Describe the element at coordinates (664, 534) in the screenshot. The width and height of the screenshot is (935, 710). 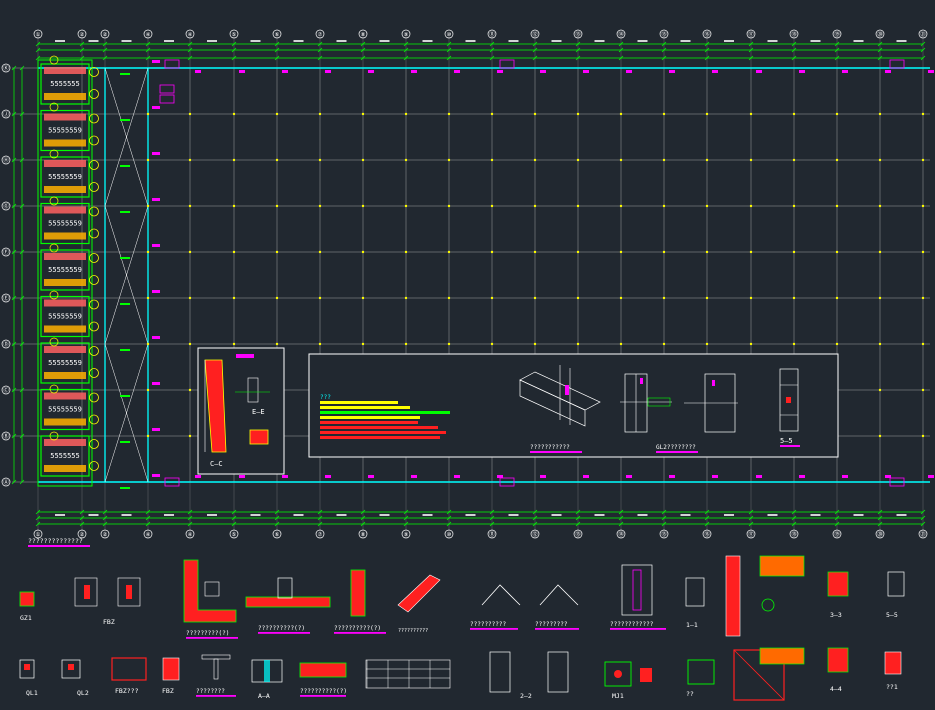
I see `axis-bubble-bottom-text: ⑮` at that location.